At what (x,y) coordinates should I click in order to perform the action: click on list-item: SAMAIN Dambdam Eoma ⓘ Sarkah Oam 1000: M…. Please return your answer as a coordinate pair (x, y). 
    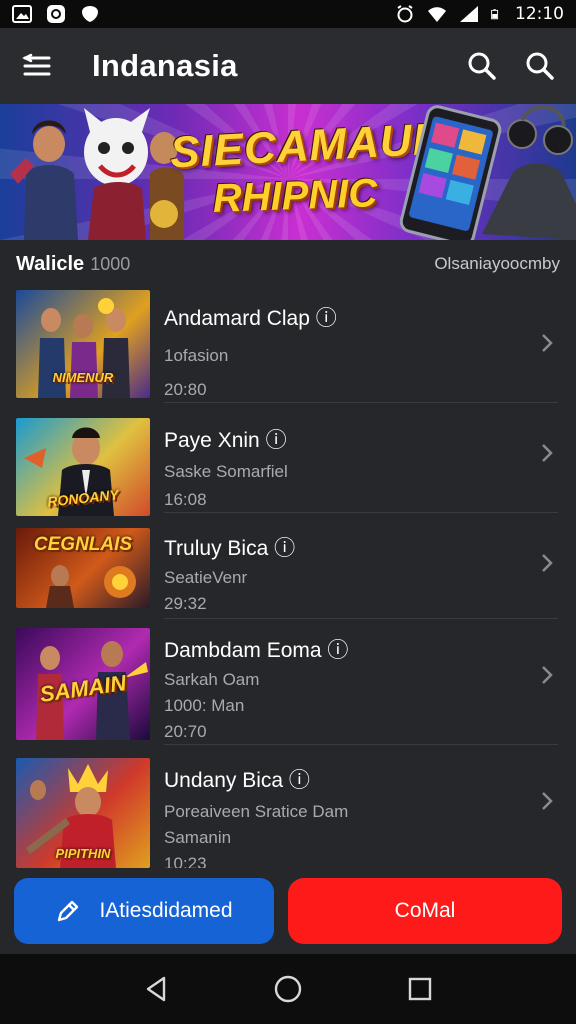
    Looking at the image, I should click on (288, 685).